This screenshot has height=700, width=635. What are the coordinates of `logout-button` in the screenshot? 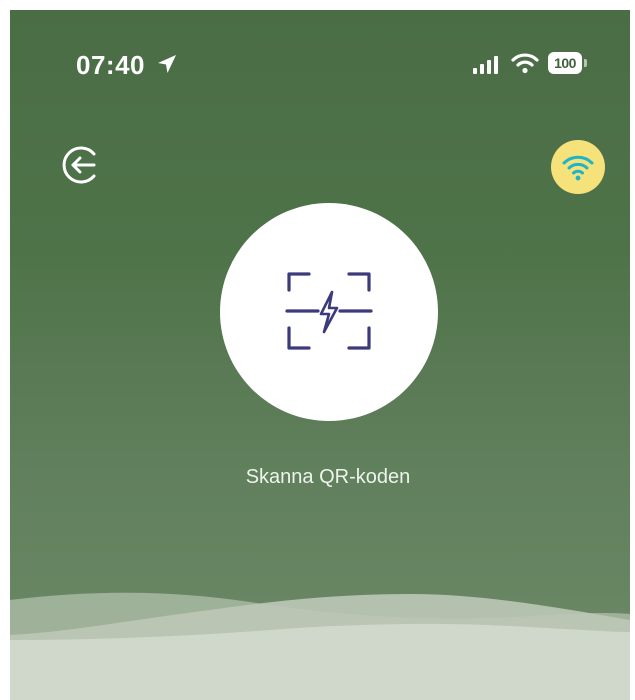 It's located at (81, 165).